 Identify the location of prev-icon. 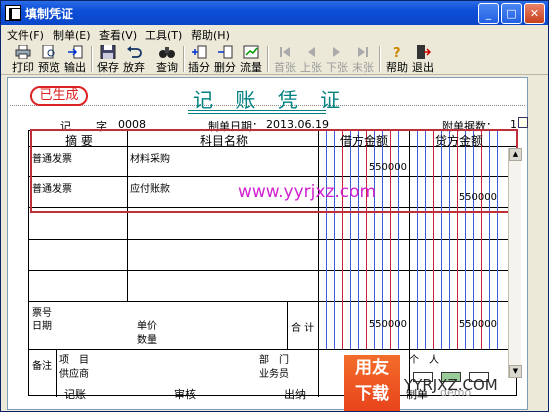
(311, 52).